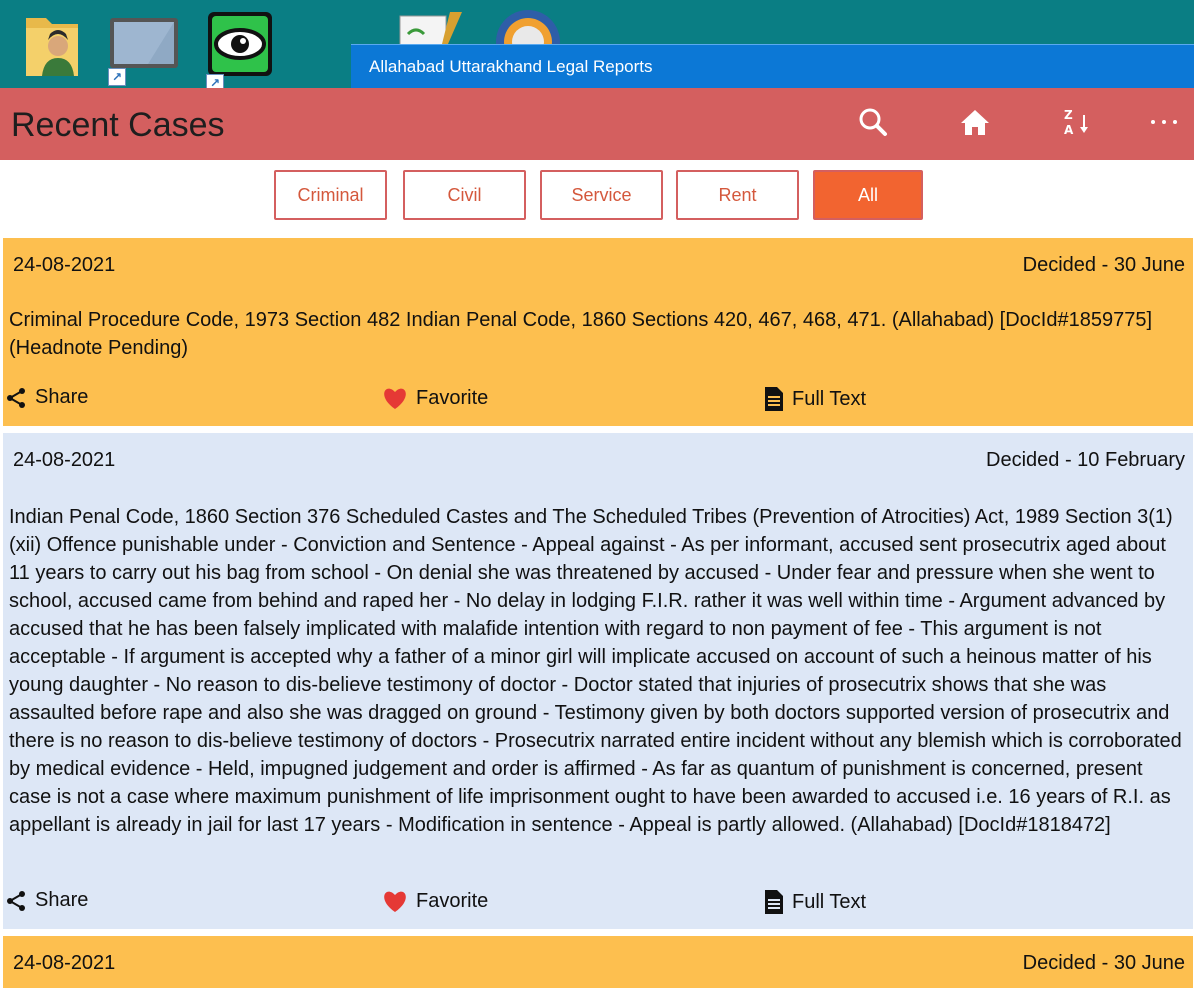 Image resolution: width=1194 pixels, height=988 pixels. Describe the element at coordinates (598, 962) in the screenshot. I see `case-card: 24-08-2021 Decided - 30 June` at that location.